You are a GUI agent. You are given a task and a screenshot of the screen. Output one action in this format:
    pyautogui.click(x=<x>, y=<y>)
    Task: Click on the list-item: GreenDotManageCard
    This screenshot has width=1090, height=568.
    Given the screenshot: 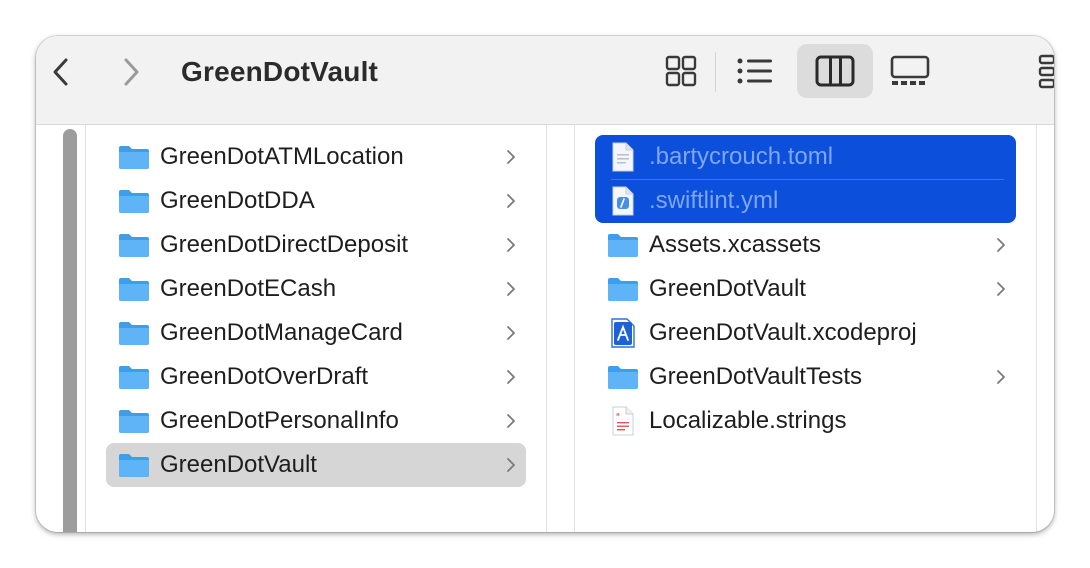 What is the action you would take?
    pyautogui.click(x=316, y=333)
    